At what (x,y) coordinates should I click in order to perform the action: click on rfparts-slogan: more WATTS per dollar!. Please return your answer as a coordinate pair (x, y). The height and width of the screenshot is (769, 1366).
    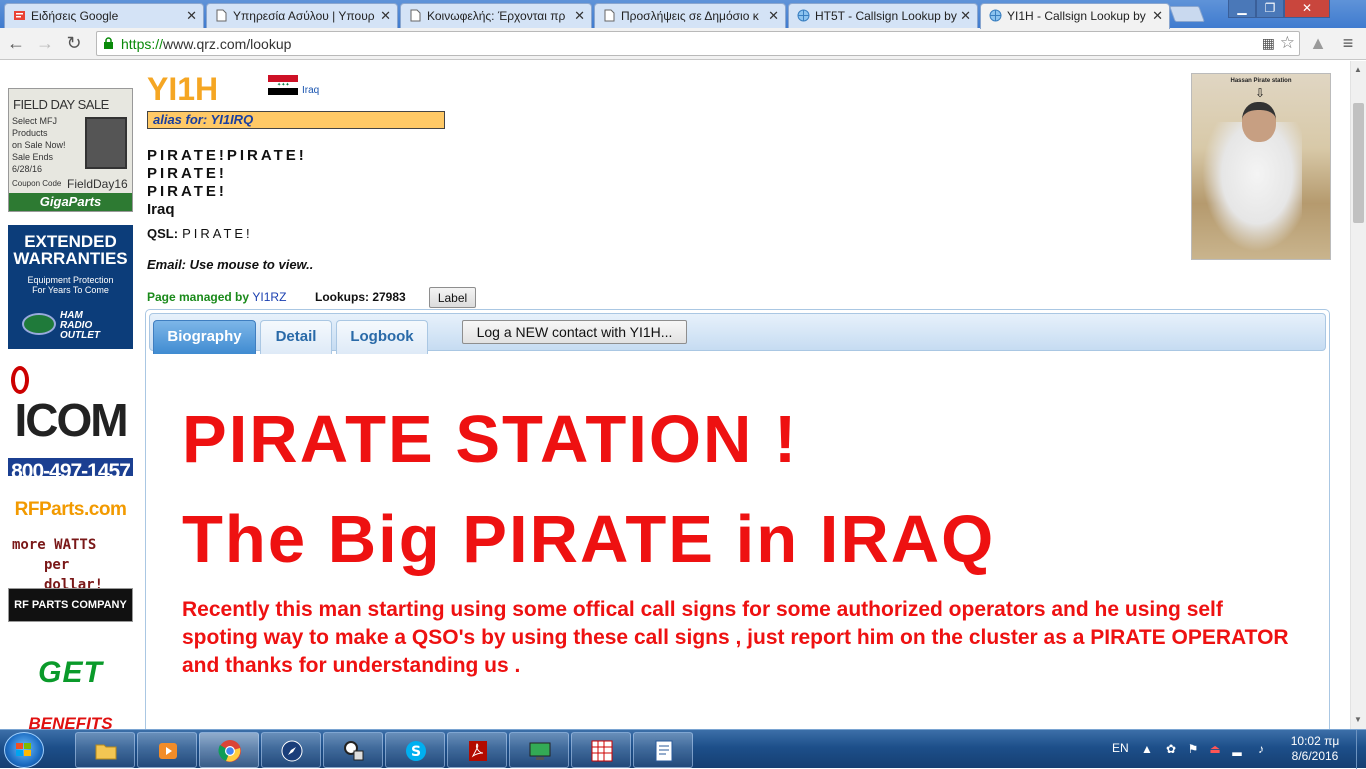
    Looking at the image, I should click on (58, 565).